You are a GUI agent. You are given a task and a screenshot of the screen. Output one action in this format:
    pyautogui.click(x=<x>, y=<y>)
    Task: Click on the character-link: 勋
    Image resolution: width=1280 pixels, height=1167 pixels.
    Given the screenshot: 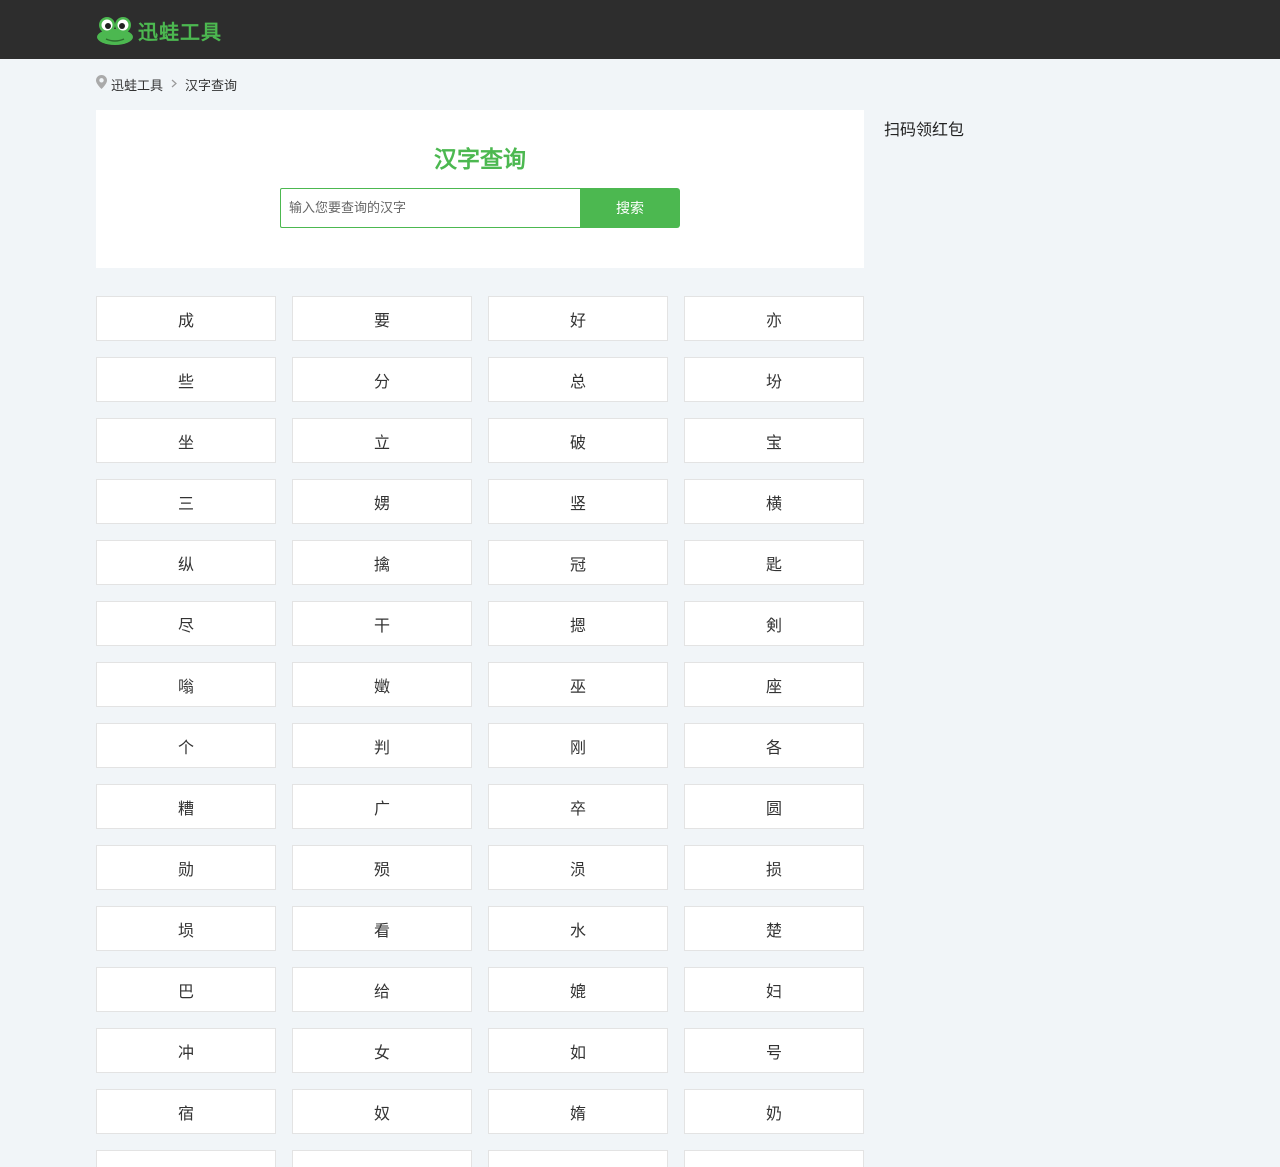 What is the action you would take?
    pyautogui.click(x=186, y=867)
    